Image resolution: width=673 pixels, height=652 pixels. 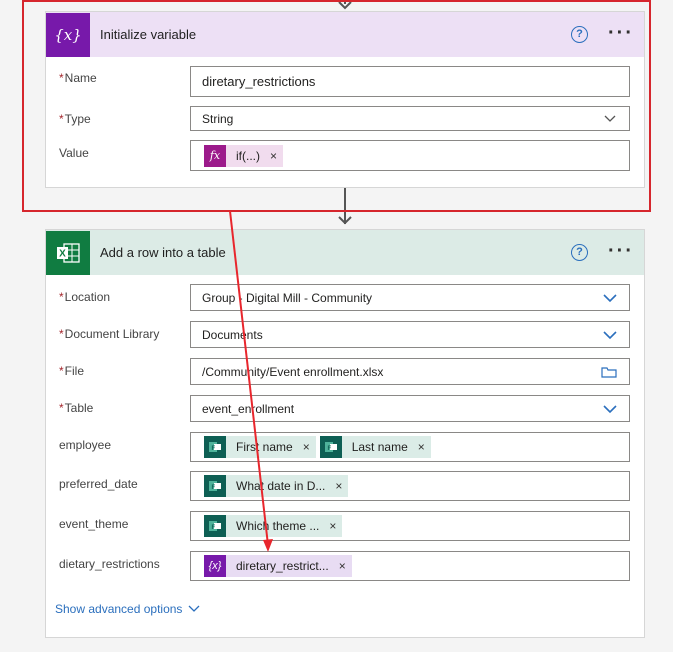 I want to click on annotation-arrow, so click(x=251, y=381).